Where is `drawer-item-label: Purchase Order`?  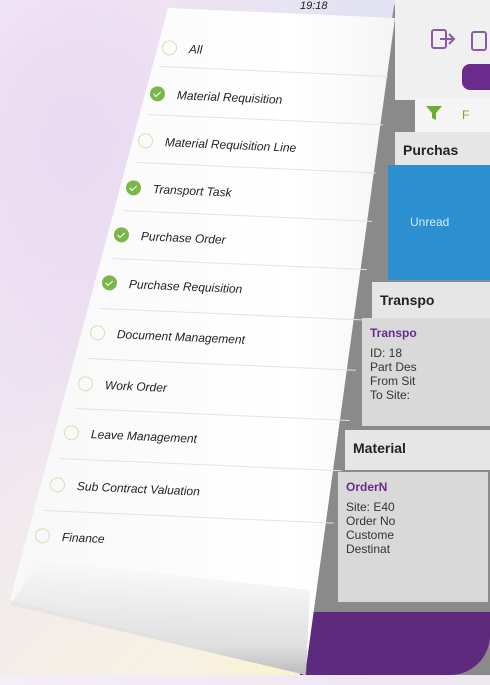
drawer-item-label: Purchase Order is located at coordinates (183, 237).